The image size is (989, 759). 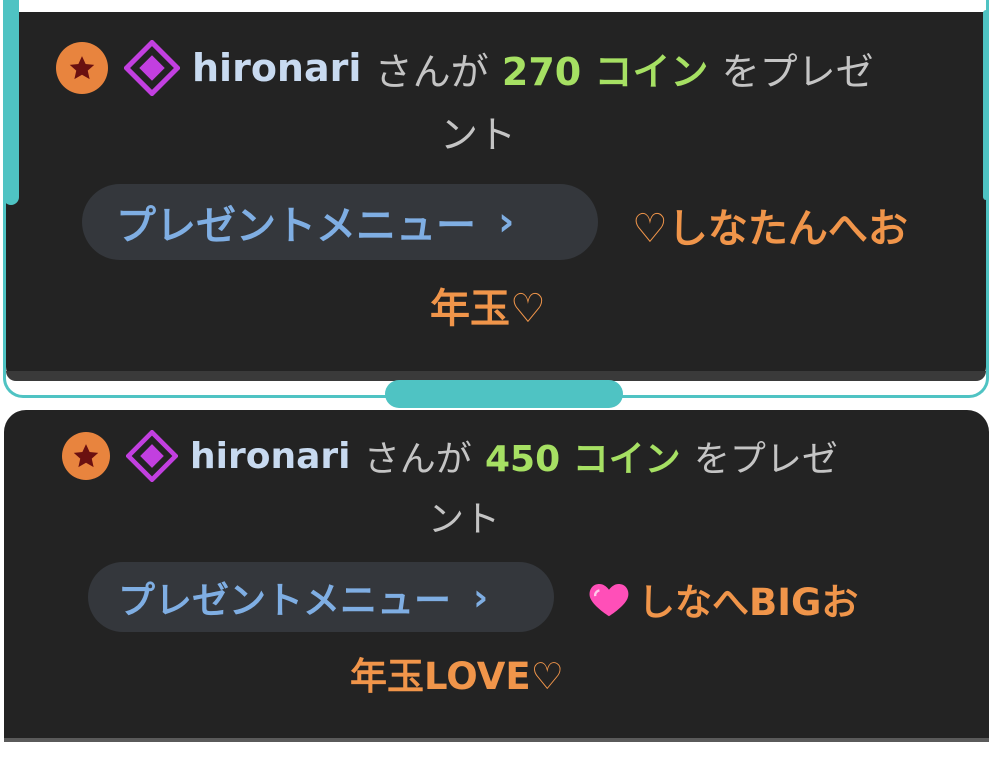 I want to click on gift-message-text: しなへBIGお, so click(x=748, y=602).